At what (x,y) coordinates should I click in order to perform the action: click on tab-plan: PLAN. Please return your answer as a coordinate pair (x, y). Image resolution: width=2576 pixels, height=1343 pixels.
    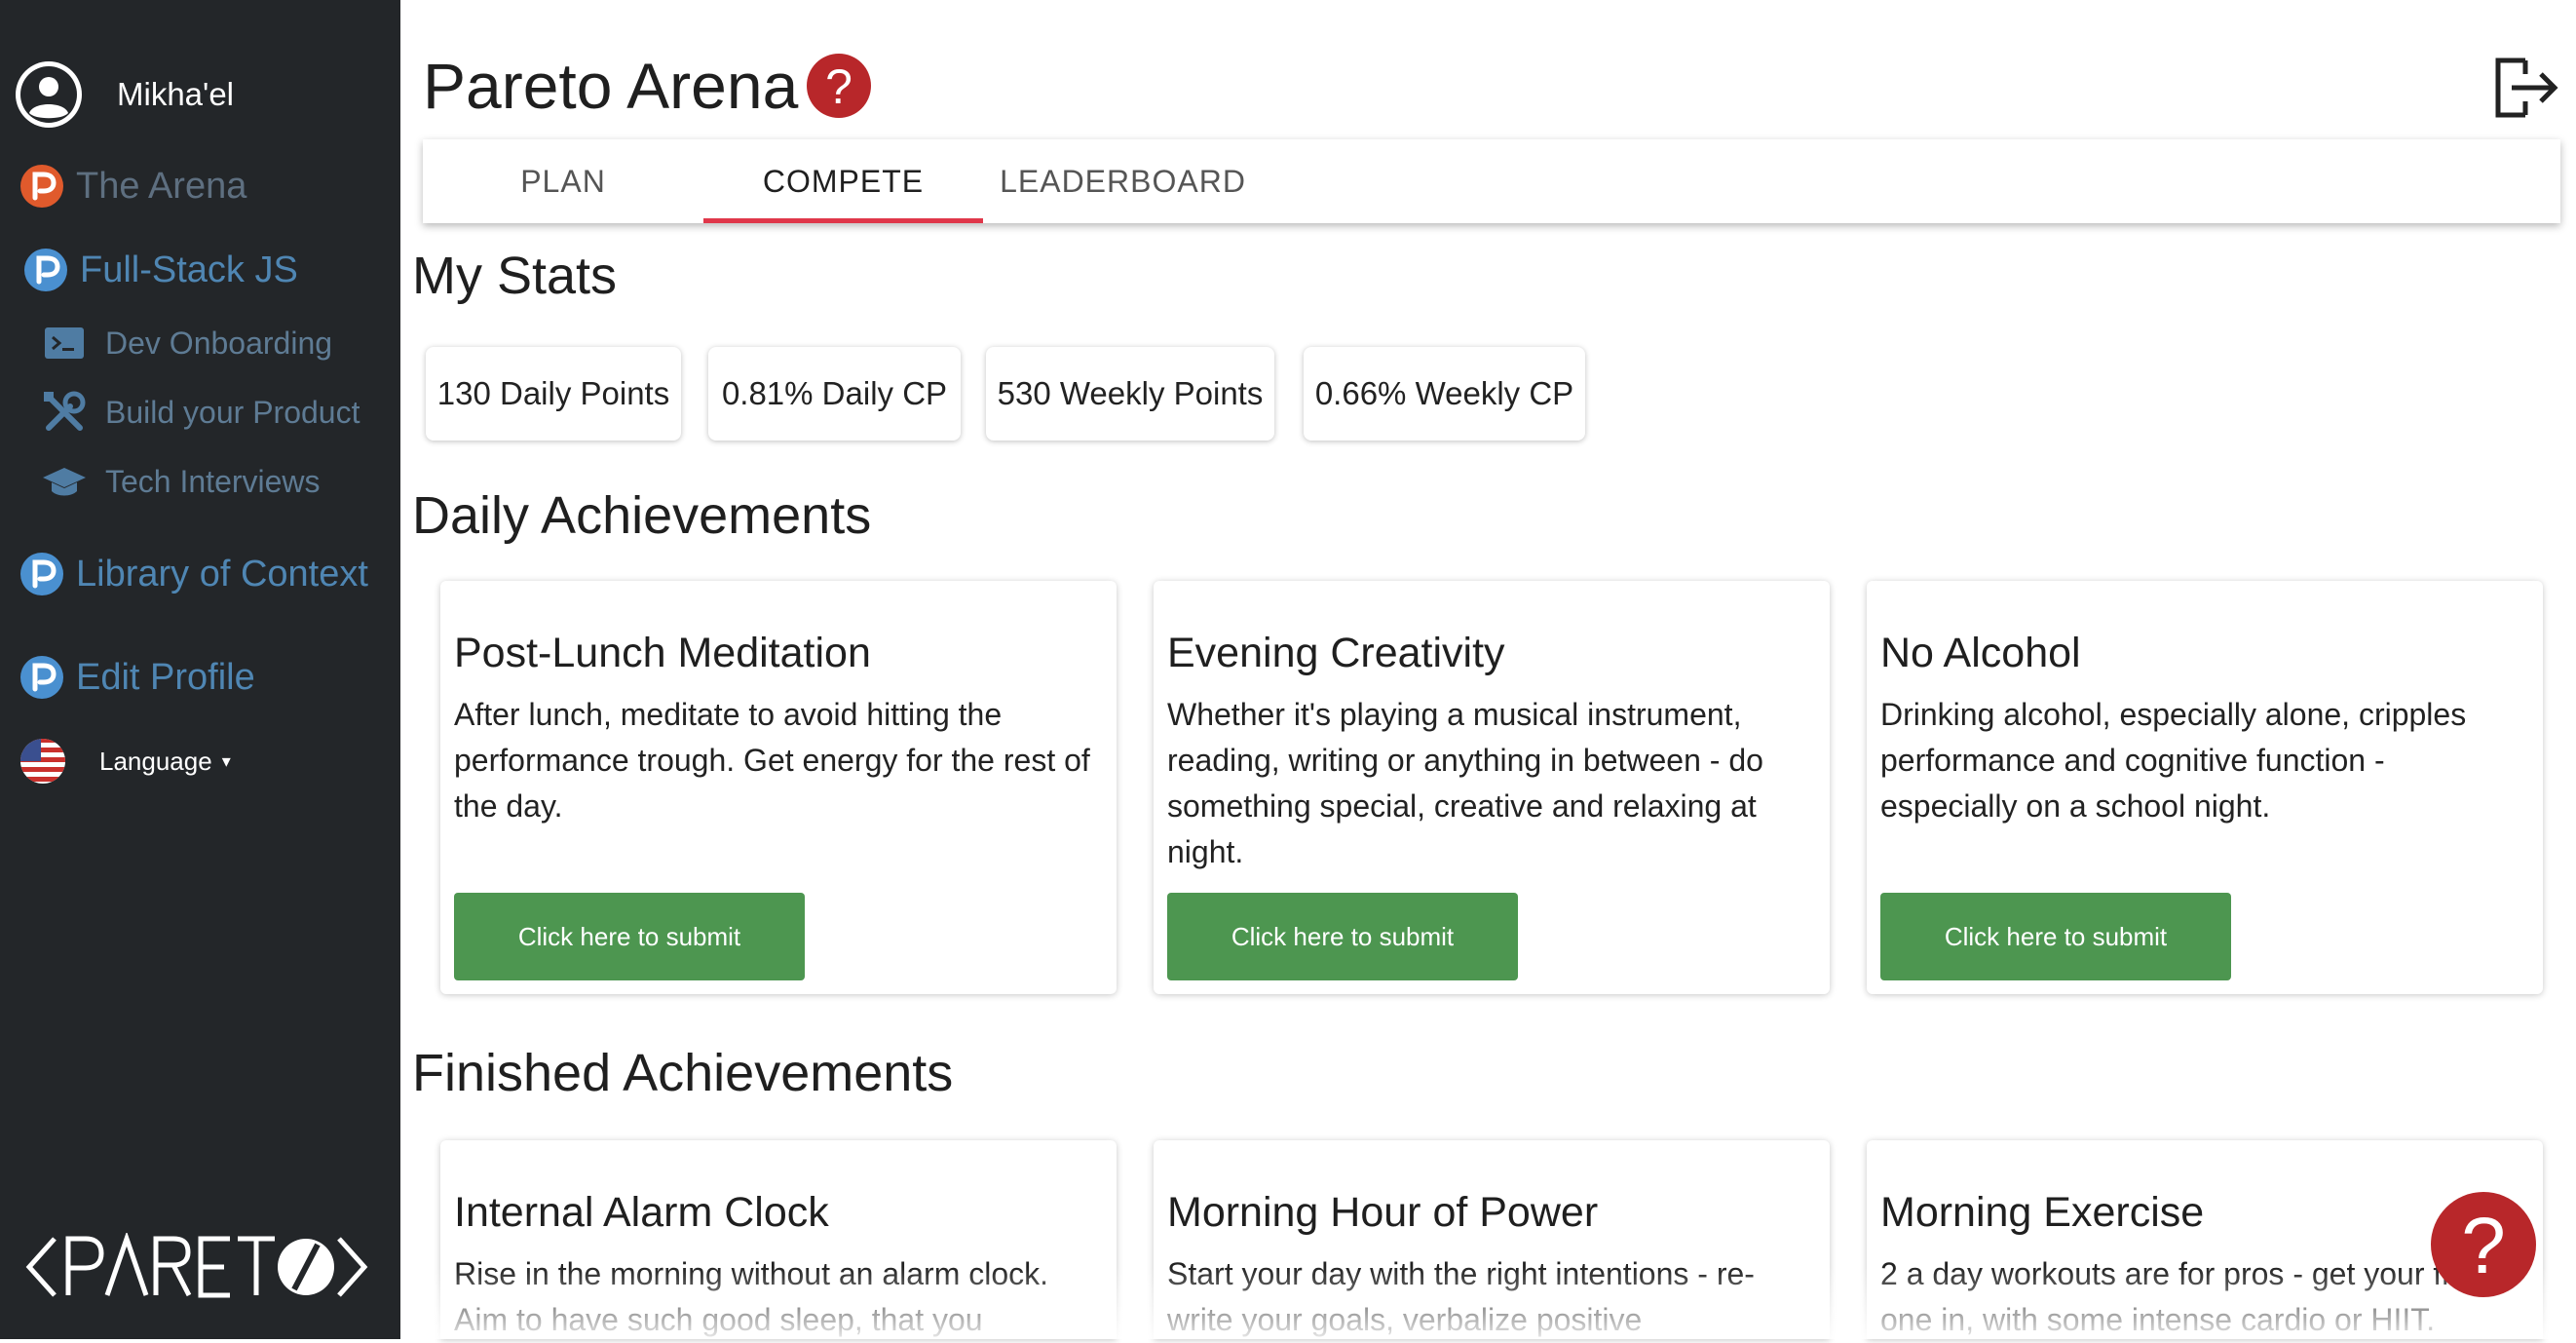
    Looking at the image, I should click on (563, 181).